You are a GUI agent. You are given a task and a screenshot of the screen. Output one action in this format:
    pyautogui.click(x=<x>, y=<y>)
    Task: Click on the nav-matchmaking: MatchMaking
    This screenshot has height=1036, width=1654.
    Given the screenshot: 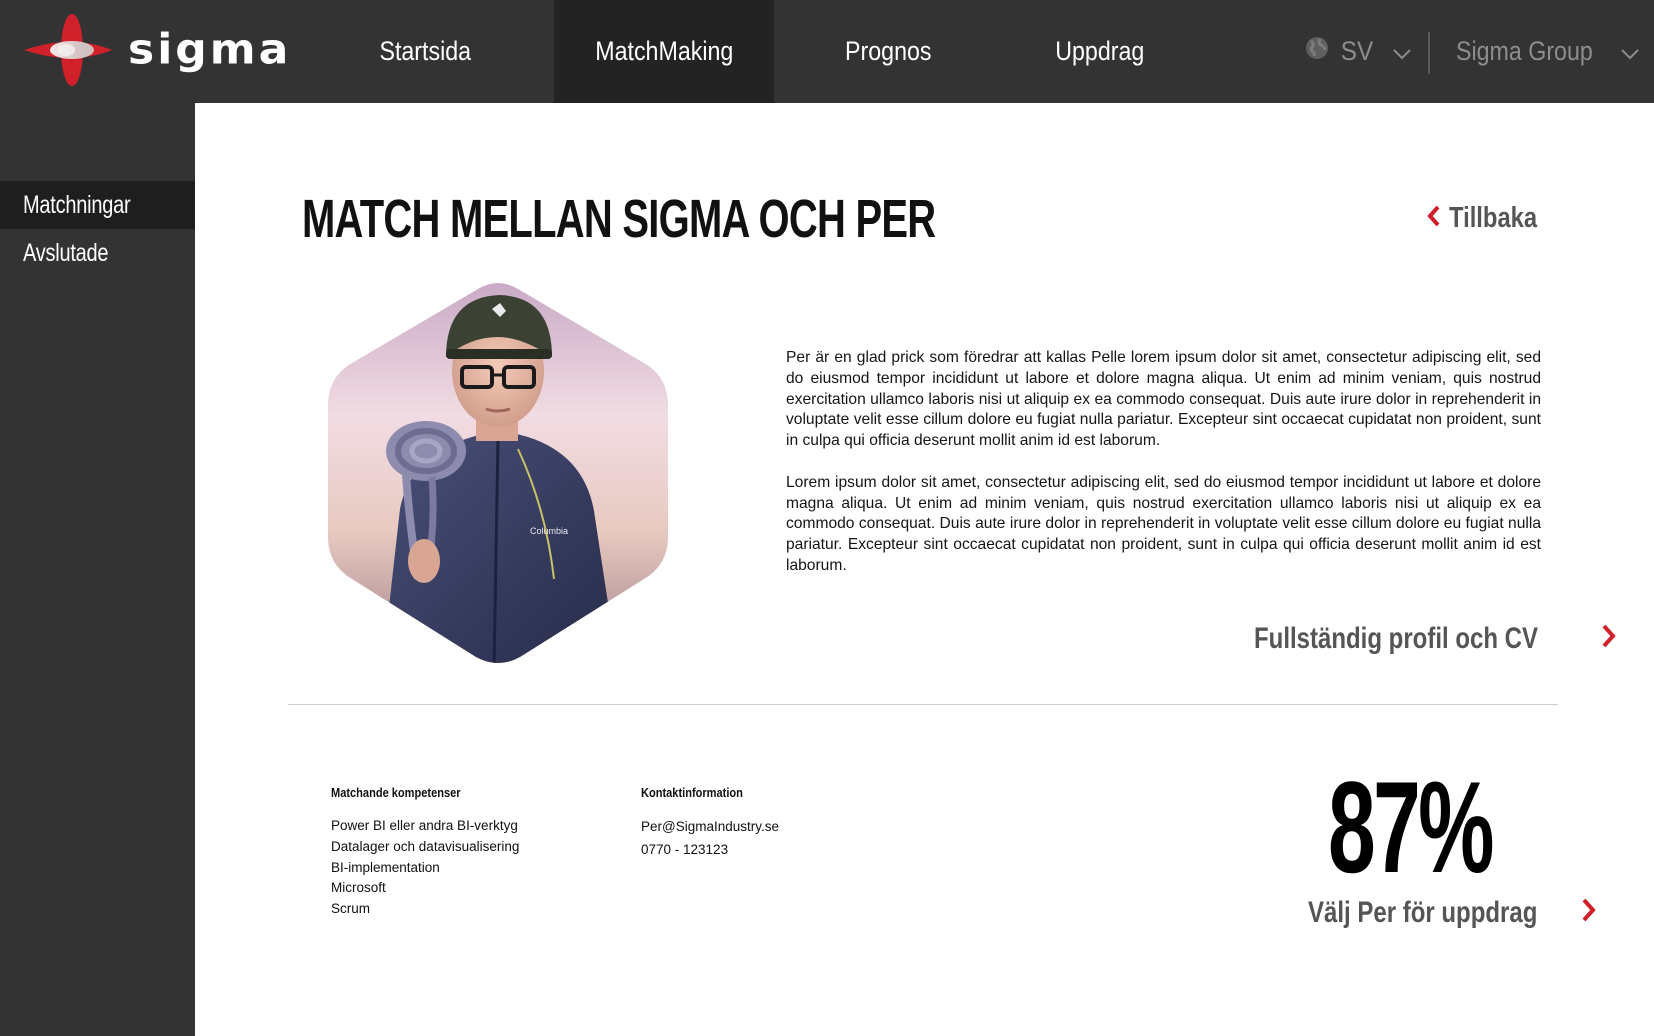 What is the action you would take?
    pyautogui.click(x=664, y=51)
    